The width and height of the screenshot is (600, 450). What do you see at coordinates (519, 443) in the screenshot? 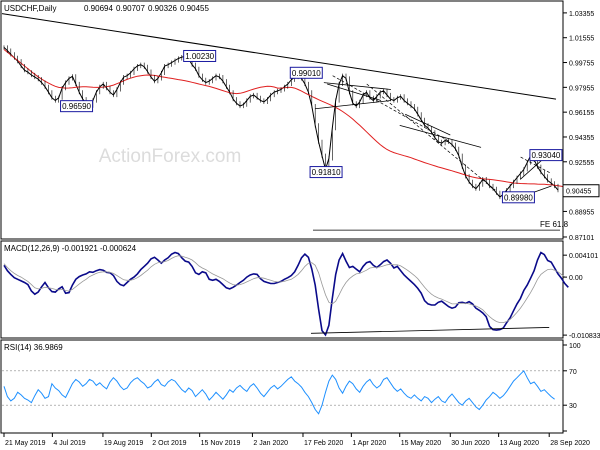
I see `time-axis-label: 13 Aug 2020` at bounding box center [519, 443].